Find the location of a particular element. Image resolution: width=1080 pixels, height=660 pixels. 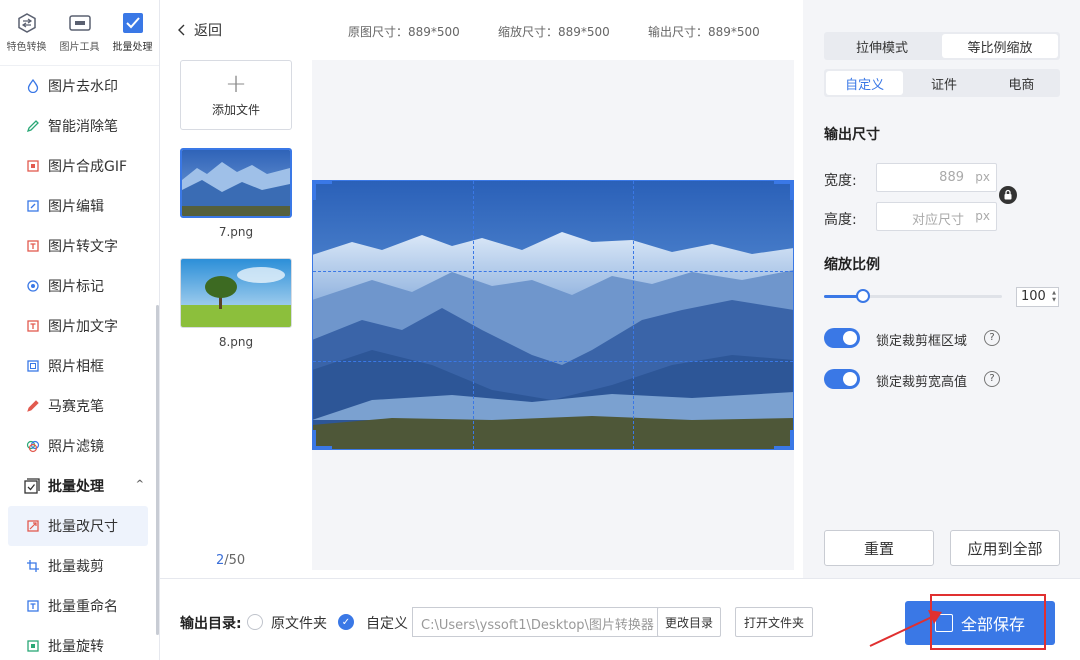

width-unit: px is located at coordinates (982, 177).